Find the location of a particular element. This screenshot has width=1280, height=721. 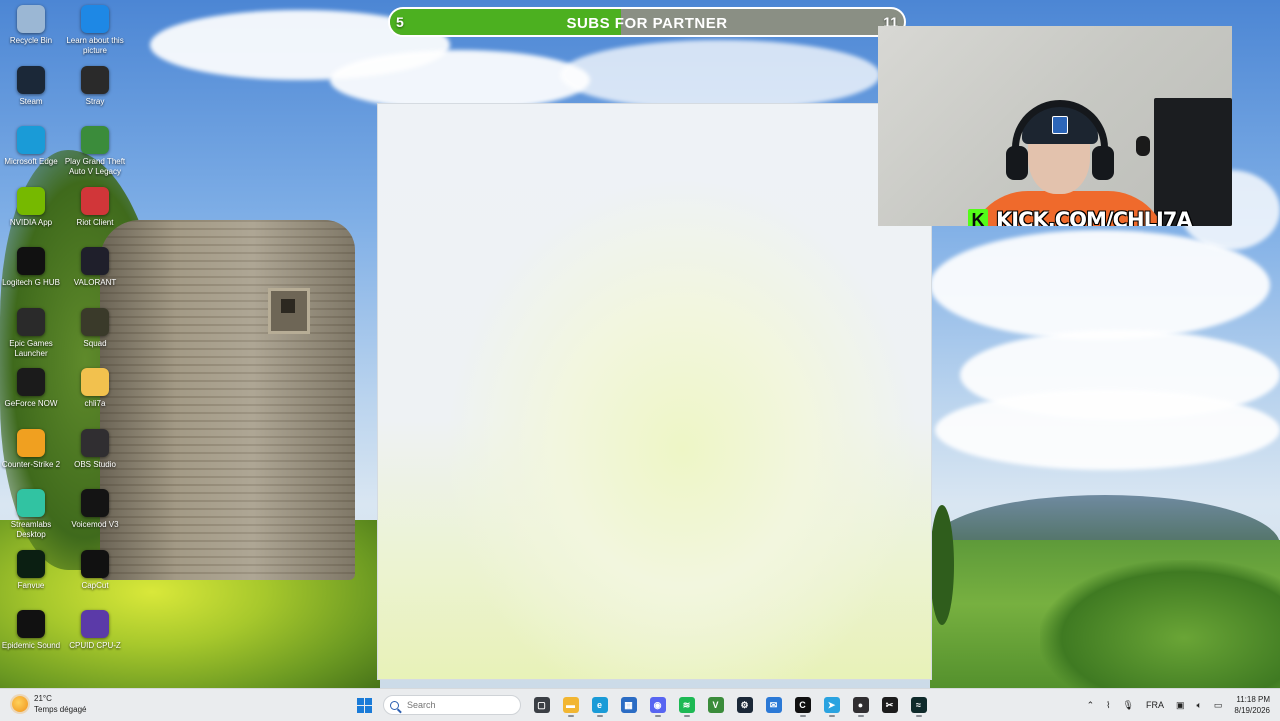

network-off-icon: ⌇ is located at coordinates (1108, 705).